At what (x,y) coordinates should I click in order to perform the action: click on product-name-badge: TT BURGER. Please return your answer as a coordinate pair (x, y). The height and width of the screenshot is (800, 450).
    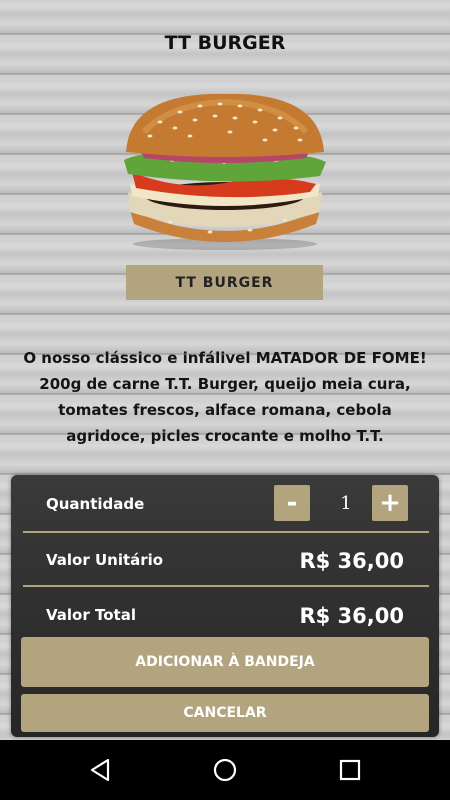
    Looking at the image, I should click on (224, 282).